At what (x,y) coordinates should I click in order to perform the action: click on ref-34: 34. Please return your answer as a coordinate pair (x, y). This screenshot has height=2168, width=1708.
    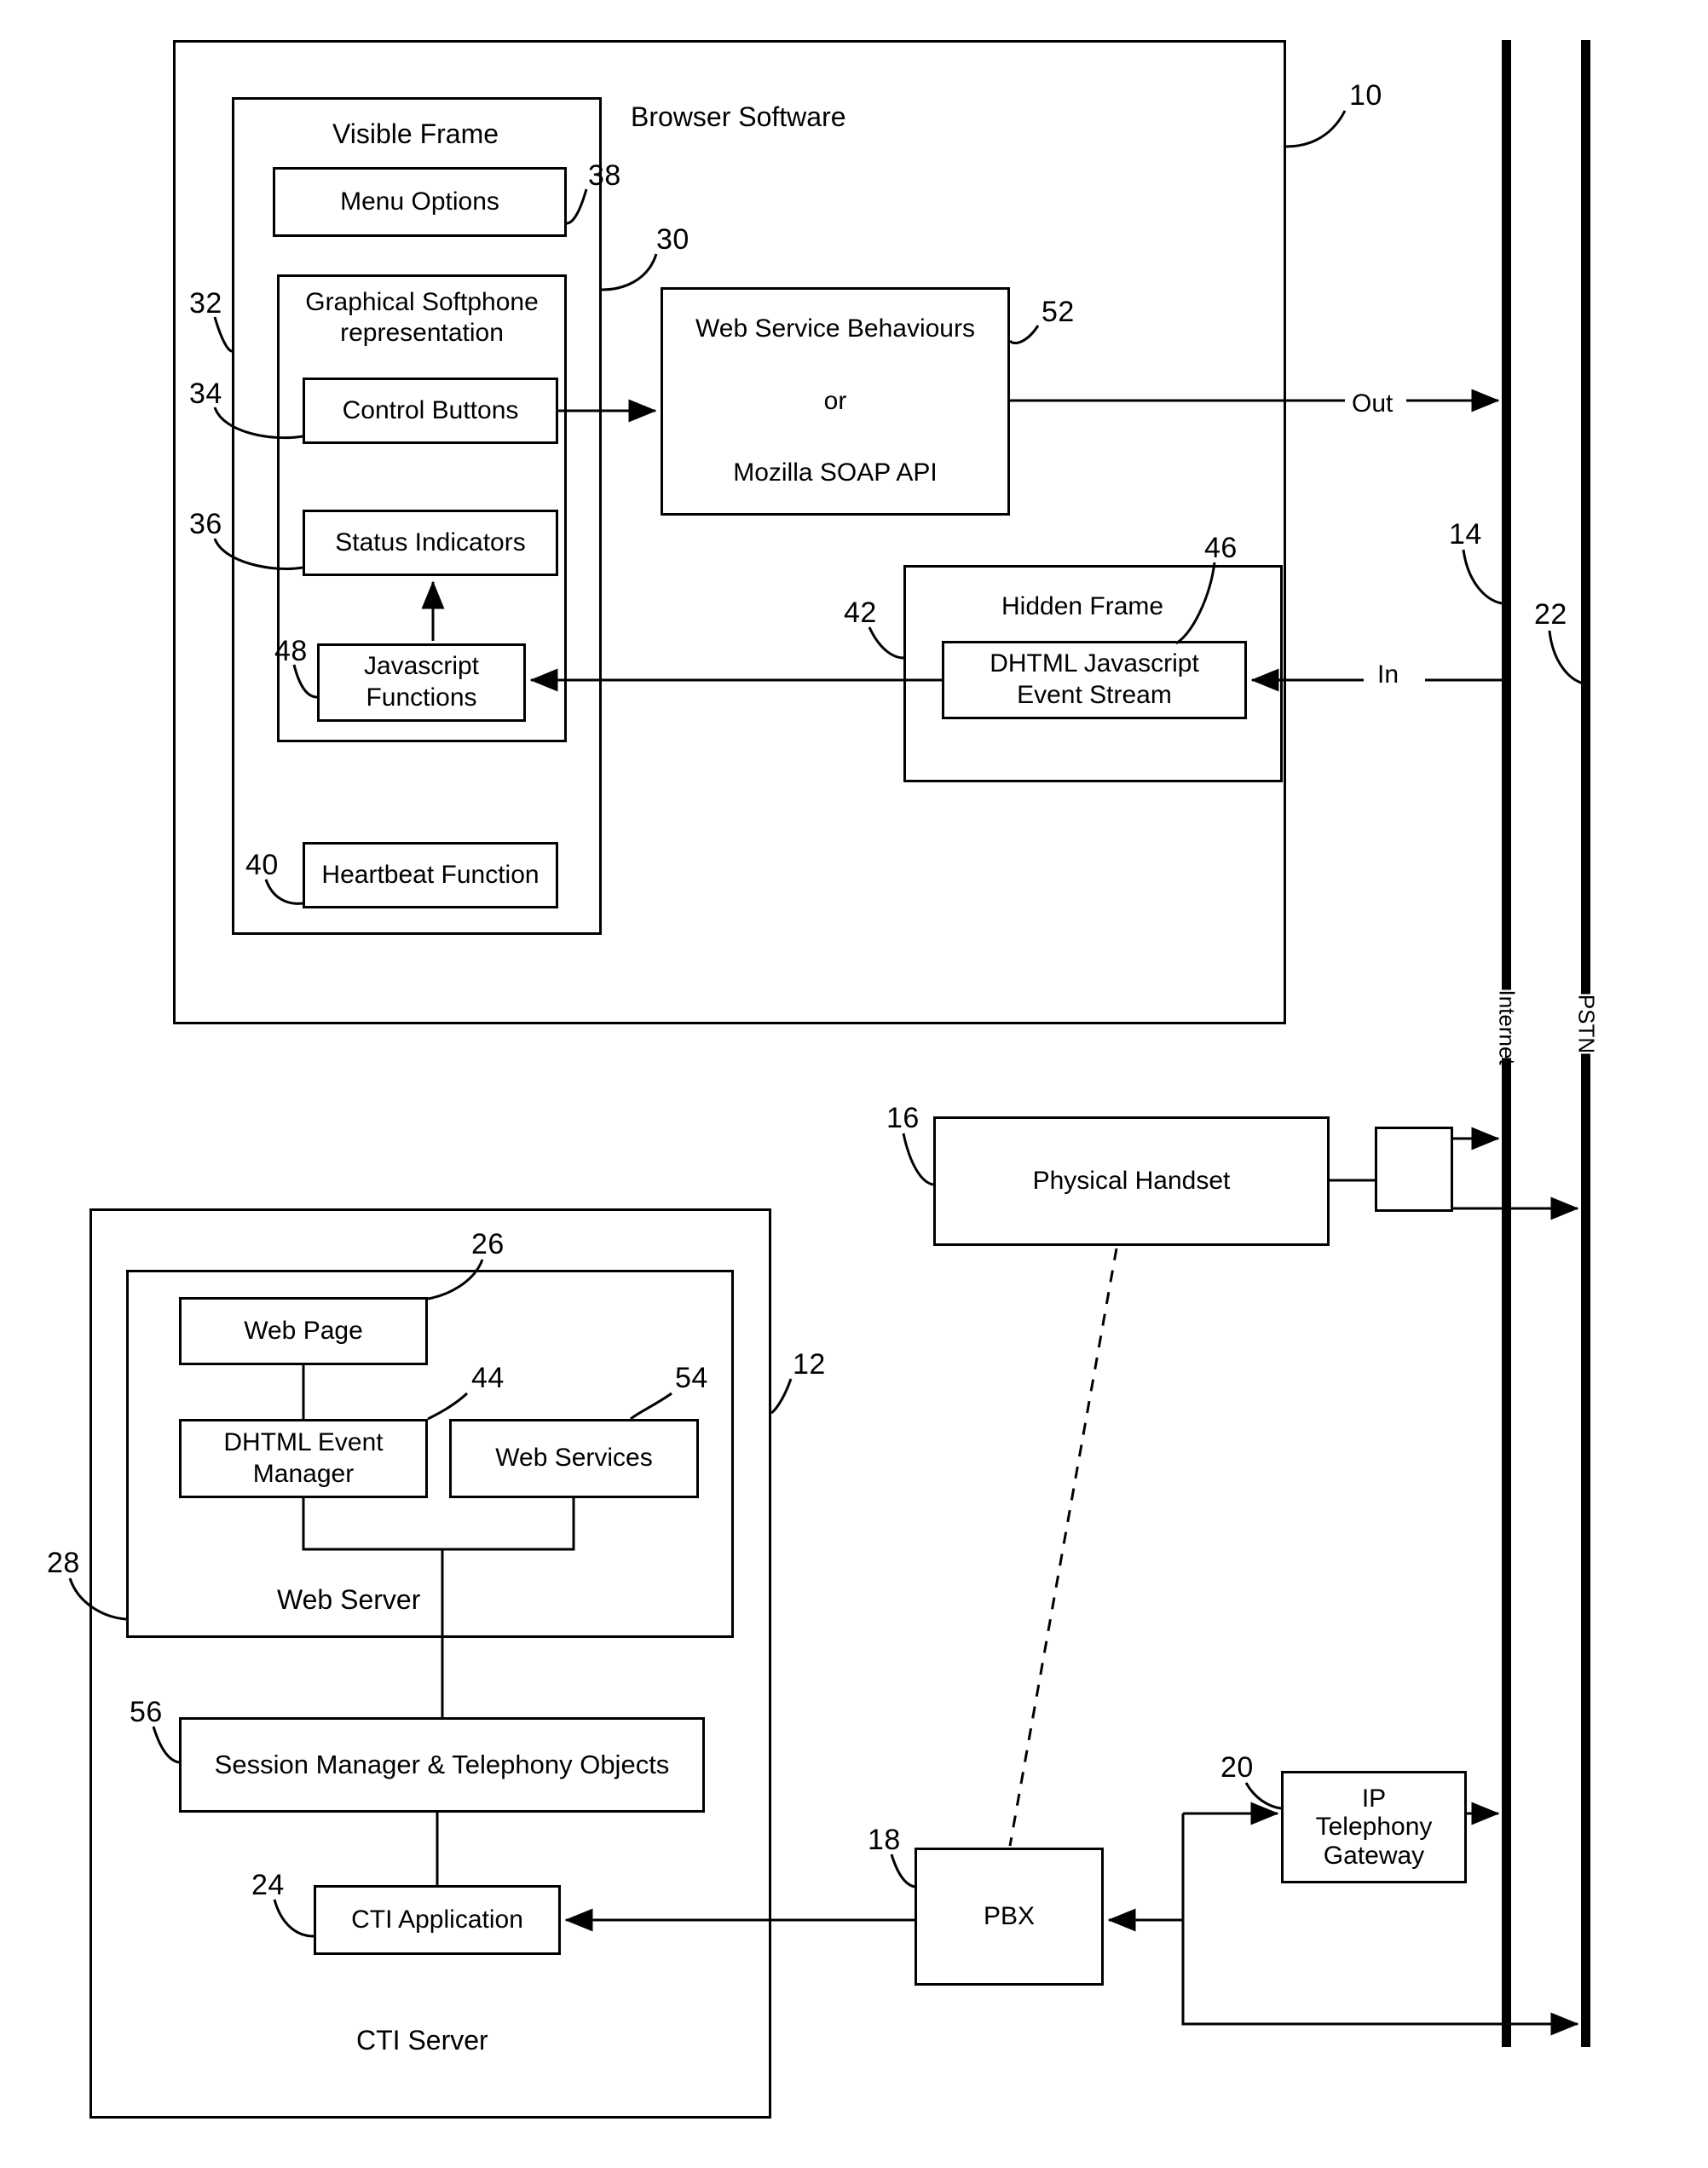
    Looking at the image, I should click on (205, 394).